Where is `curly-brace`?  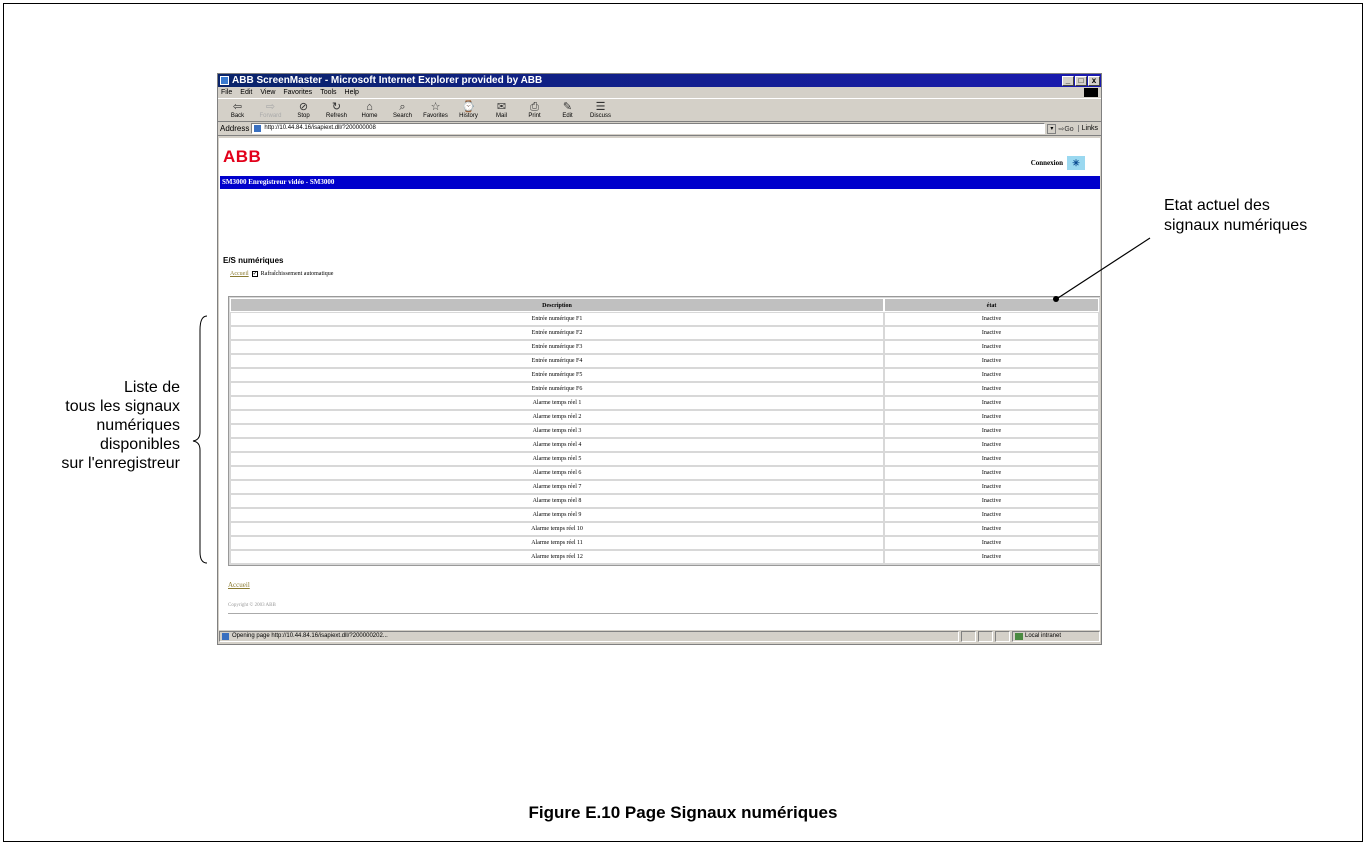 curly-brace is located at coordinates (200, 439).